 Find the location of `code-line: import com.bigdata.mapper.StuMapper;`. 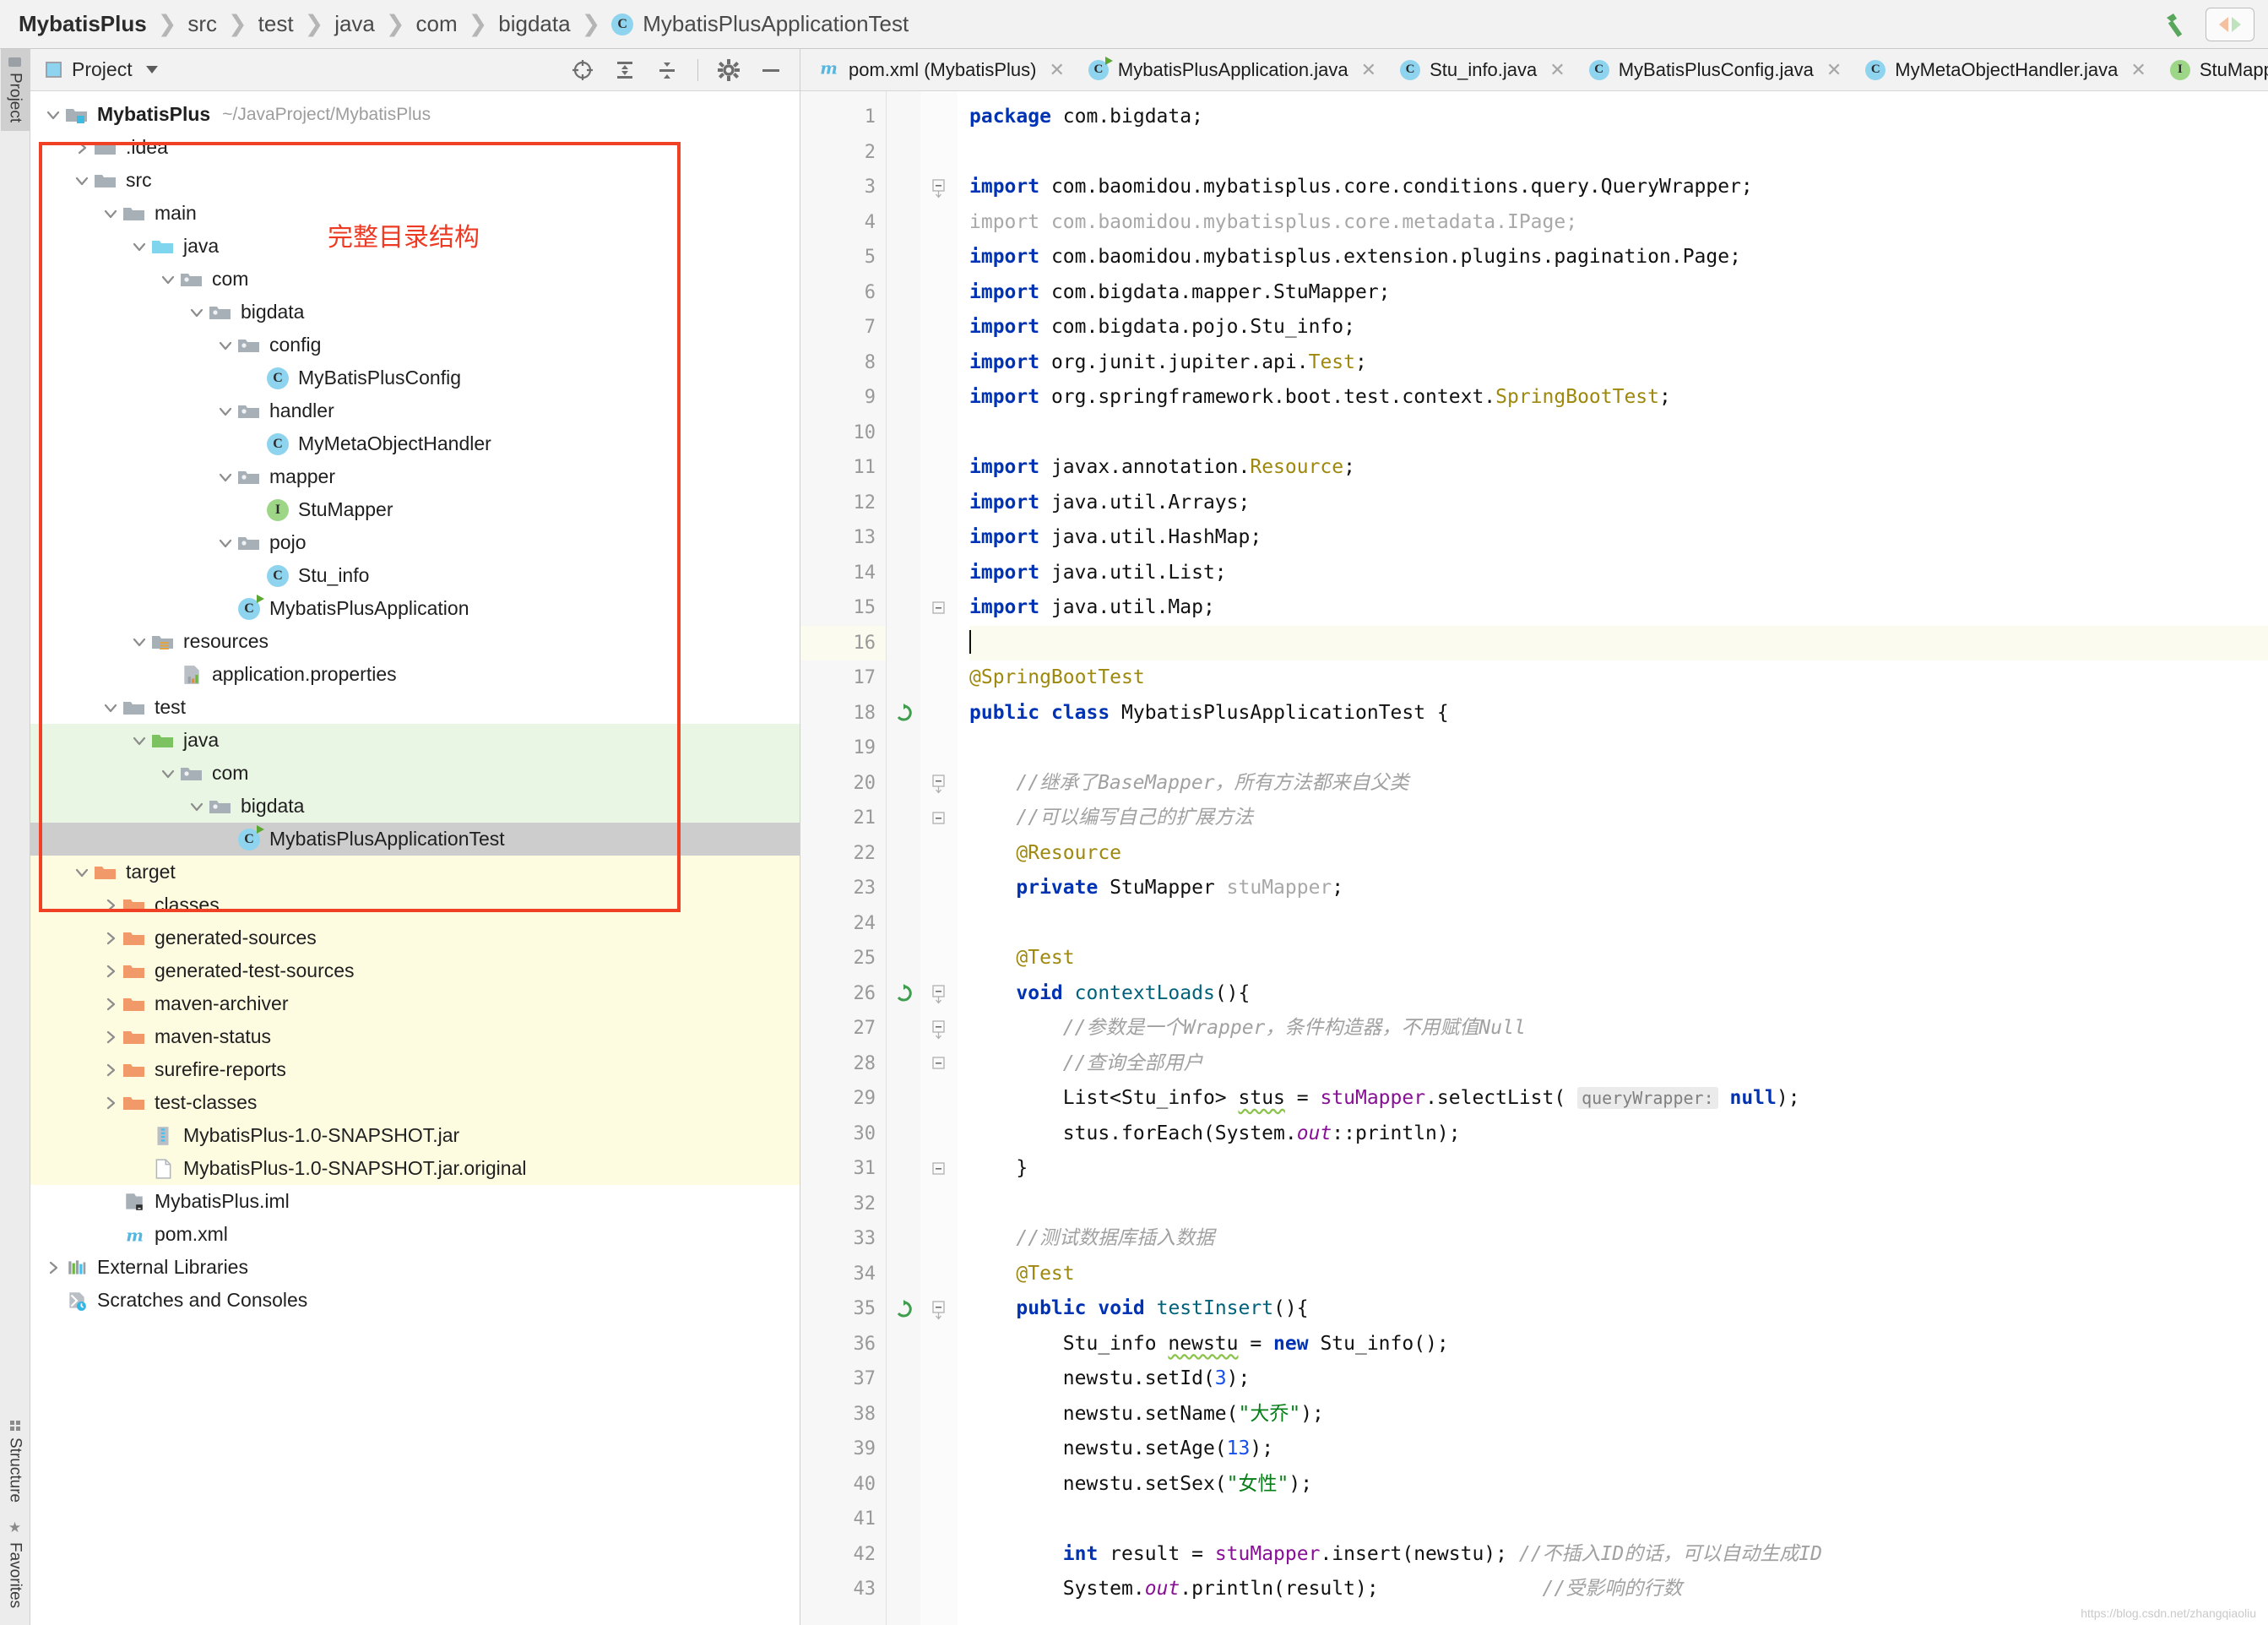

code-line: import com.bigdata.mapper.StuMapper; is located at coordinates (1618, 293).